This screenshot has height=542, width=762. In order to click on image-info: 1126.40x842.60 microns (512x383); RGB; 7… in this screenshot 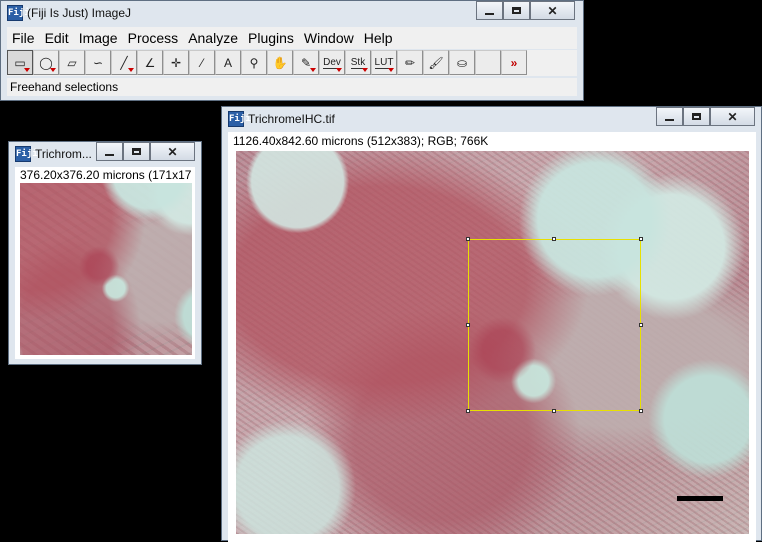, I will do `click(361, 141)`.